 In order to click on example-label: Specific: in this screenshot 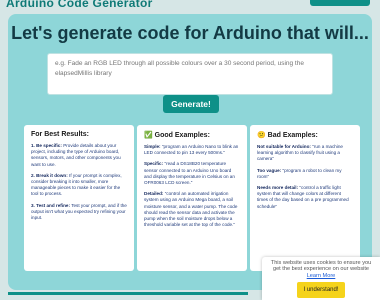, I will do `click(154, 164)`.